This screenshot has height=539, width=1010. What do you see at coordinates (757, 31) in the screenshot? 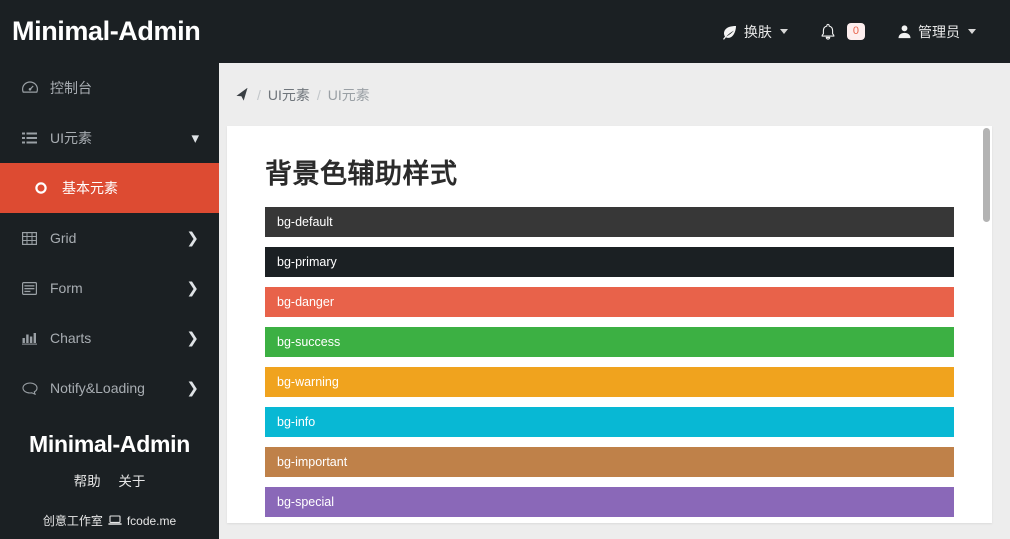
I see `theme-switcher-label: 换肤` at bounding box center [757, 31].